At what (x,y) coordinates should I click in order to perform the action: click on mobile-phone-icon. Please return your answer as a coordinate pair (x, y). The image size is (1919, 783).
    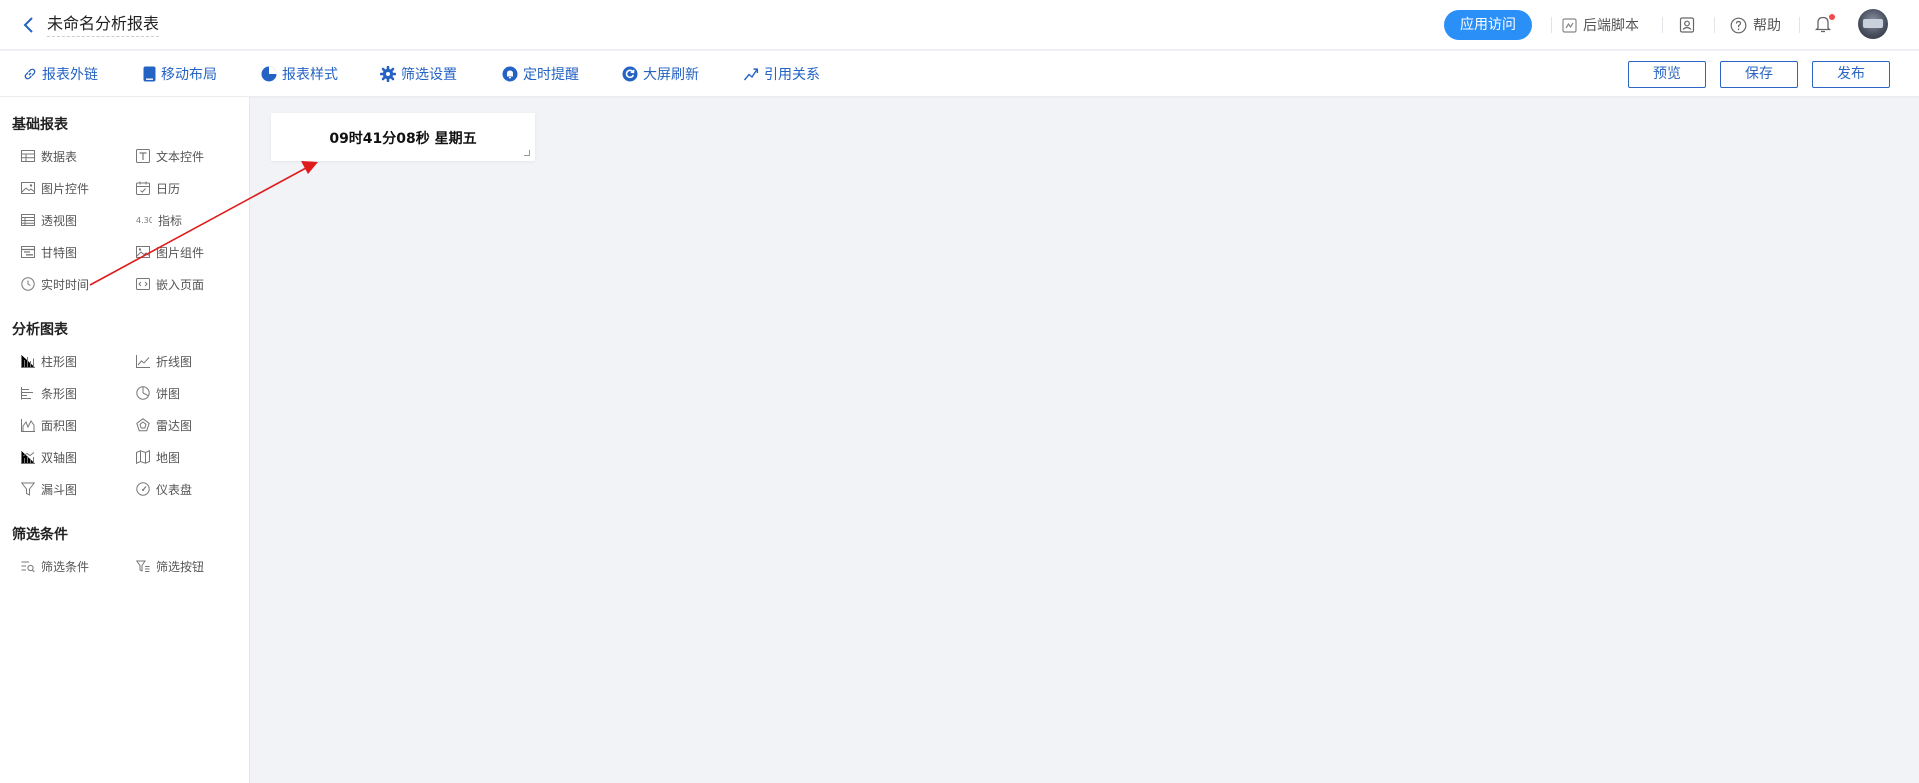
    Looking at the image, I should click on (149, 74).